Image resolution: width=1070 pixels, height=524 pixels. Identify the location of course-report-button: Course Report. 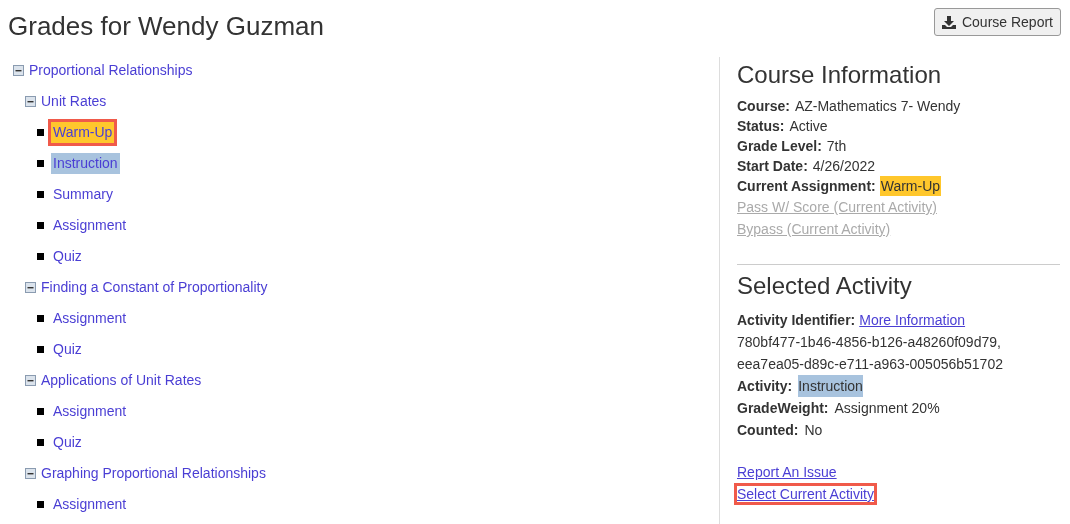
(997, 22).